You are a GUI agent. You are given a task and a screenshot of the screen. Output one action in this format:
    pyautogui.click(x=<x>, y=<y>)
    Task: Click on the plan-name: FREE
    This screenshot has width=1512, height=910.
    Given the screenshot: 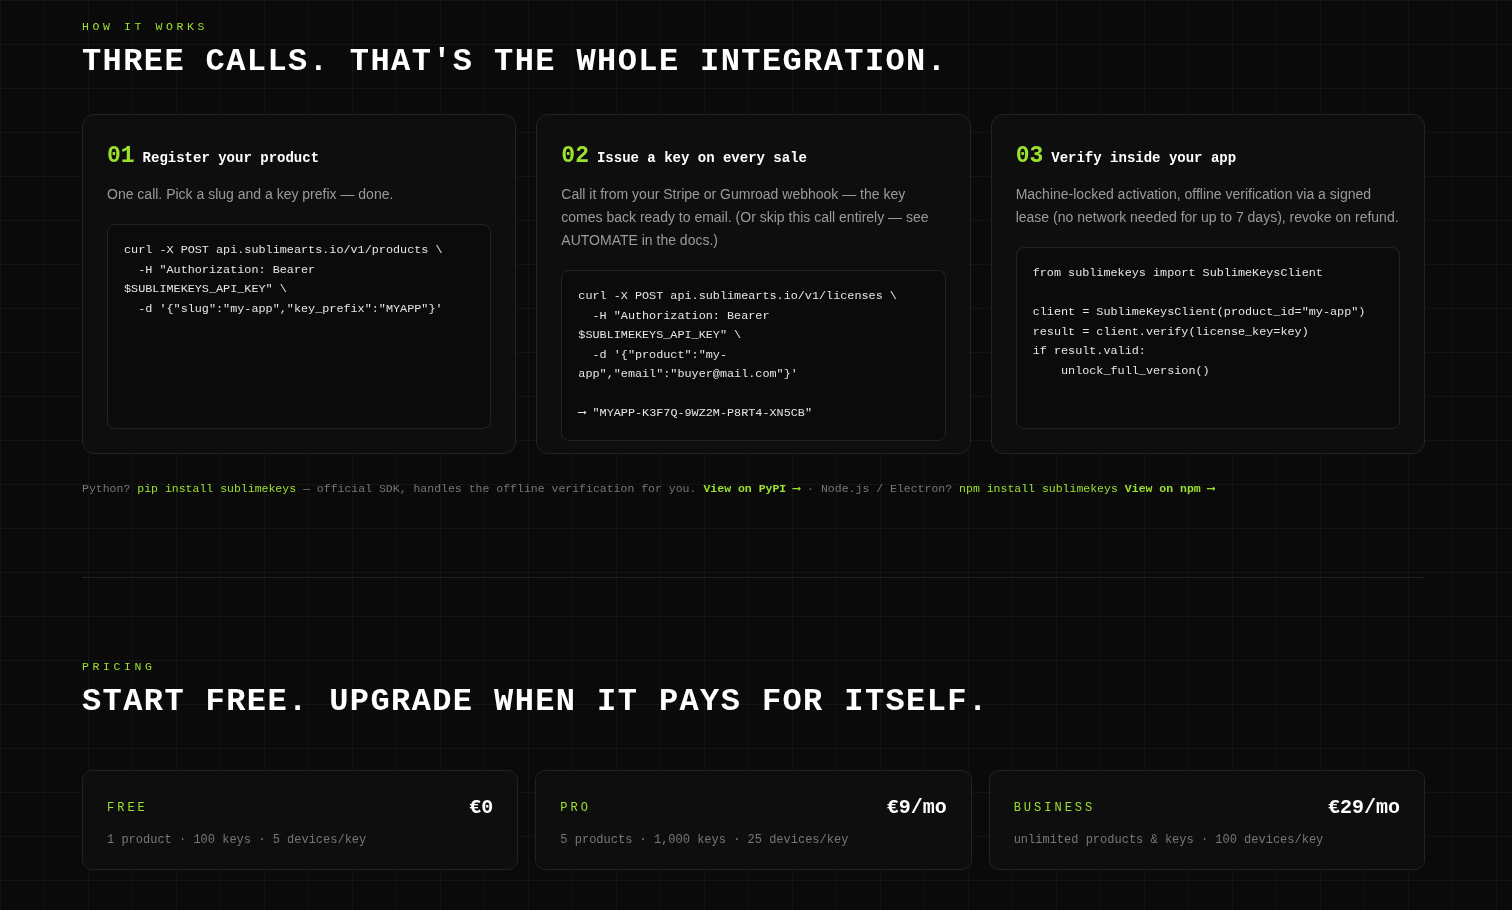 What is the action you would take?
    pyautogui.click(x=127, y=808)
    